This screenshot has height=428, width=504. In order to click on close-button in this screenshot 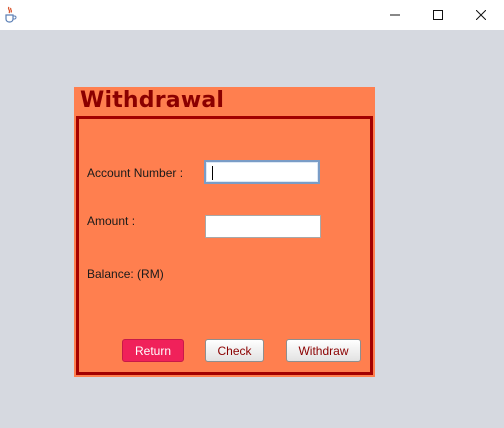, I will do `click(481, 15)`.